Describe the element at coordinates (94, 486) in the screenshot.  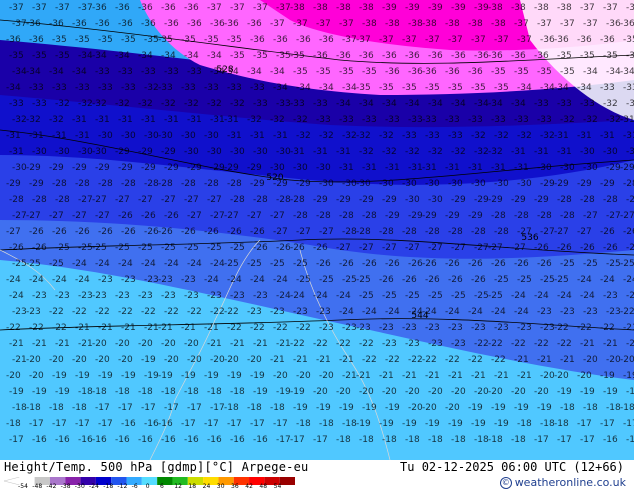
I see `legend-tick: -24` at that location.